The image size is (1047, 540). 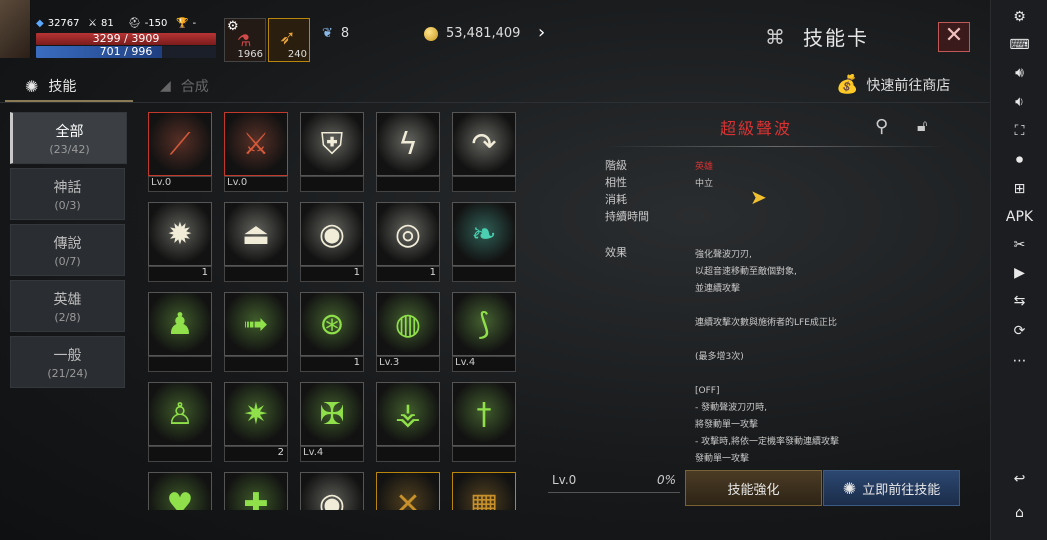 I want to click on lock-icon: 🔓︎, so click(x=922, y=126).